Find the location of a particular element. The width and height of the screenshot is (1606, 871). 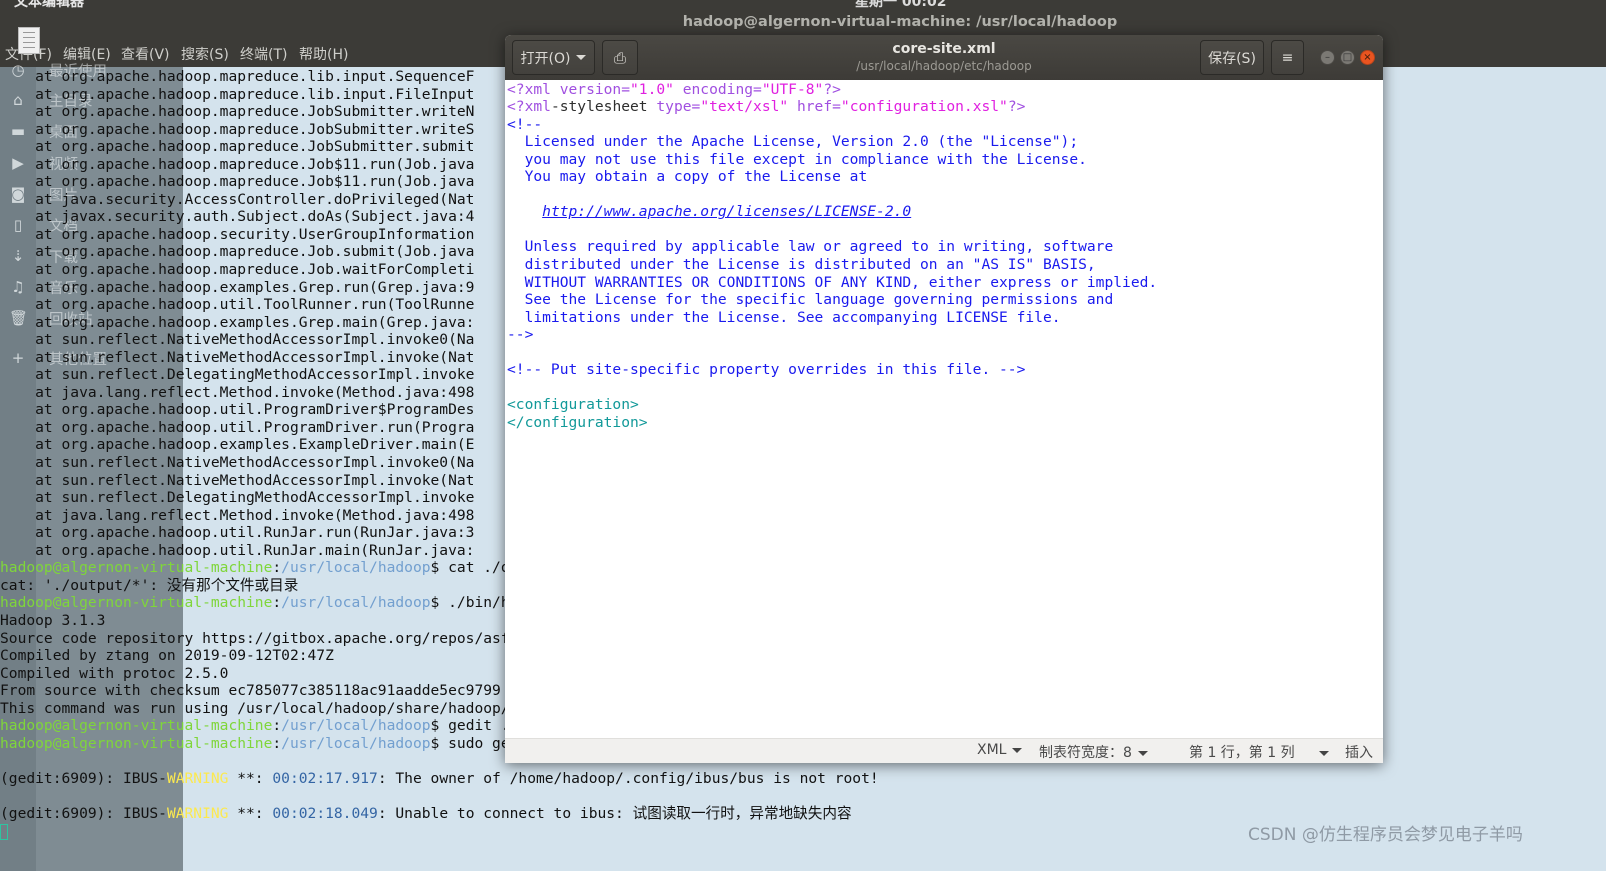

menu-button: ≡ is located at coordinates (1287, 57).